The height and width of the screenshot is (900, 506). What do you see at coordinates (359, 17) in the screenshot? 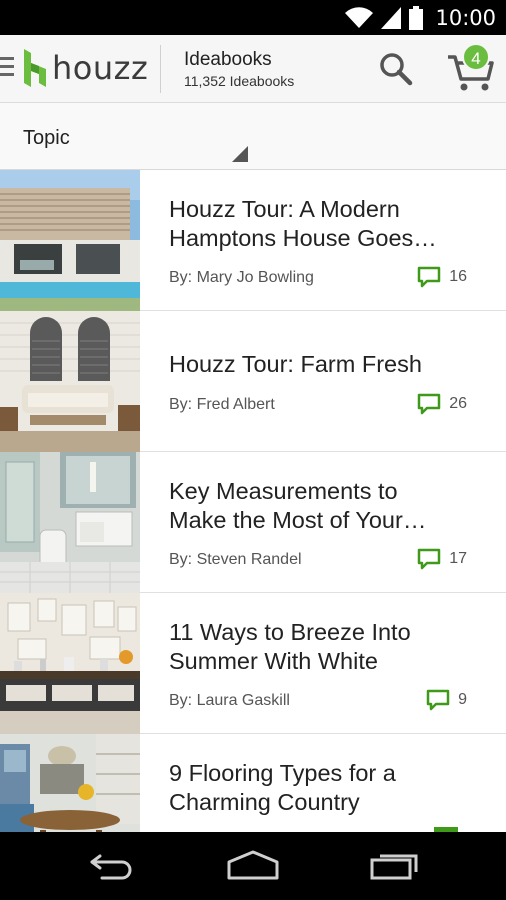
I see `wifi-icon` at bounding box center [359, 17].